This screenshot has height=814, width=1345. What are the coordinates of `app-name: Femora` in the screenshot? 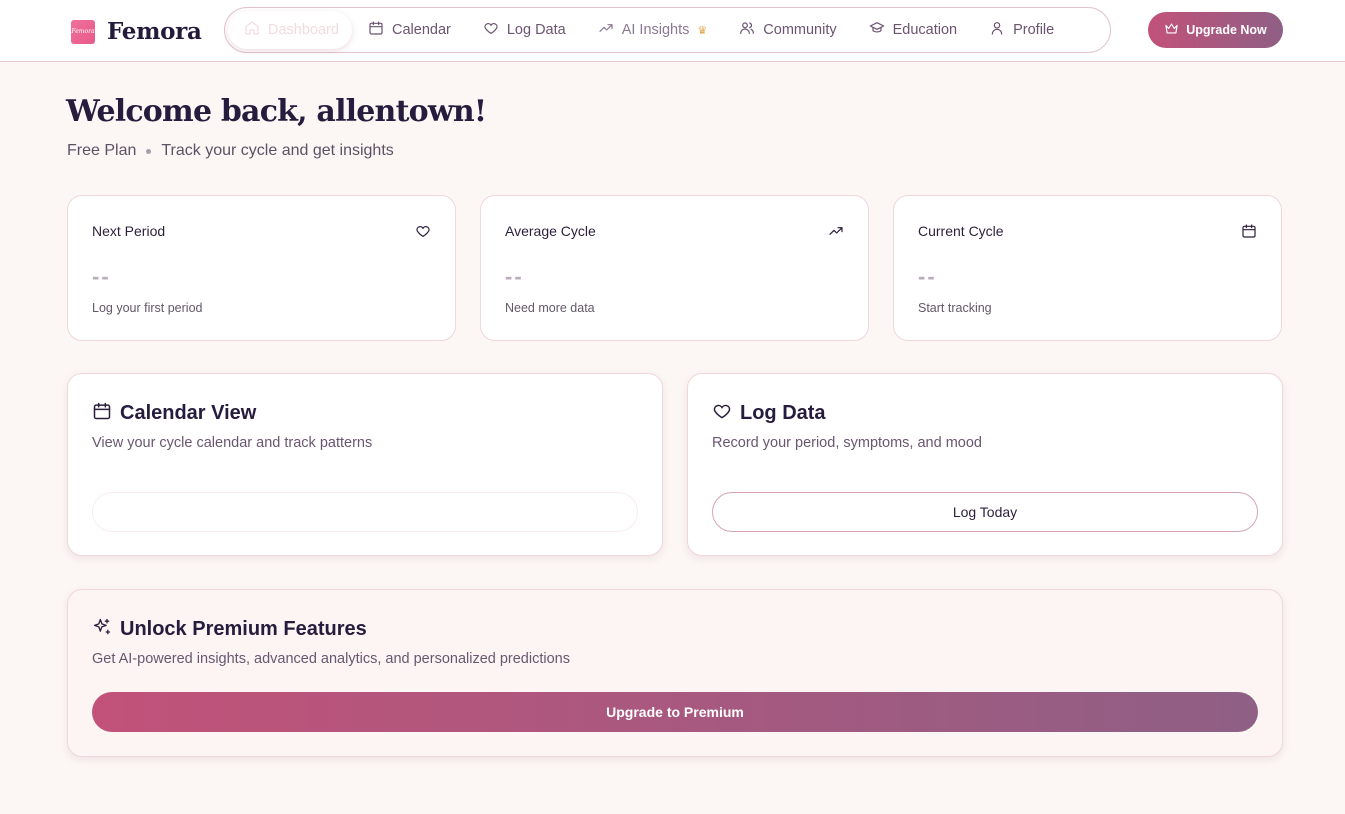 It's located at (154, 31).